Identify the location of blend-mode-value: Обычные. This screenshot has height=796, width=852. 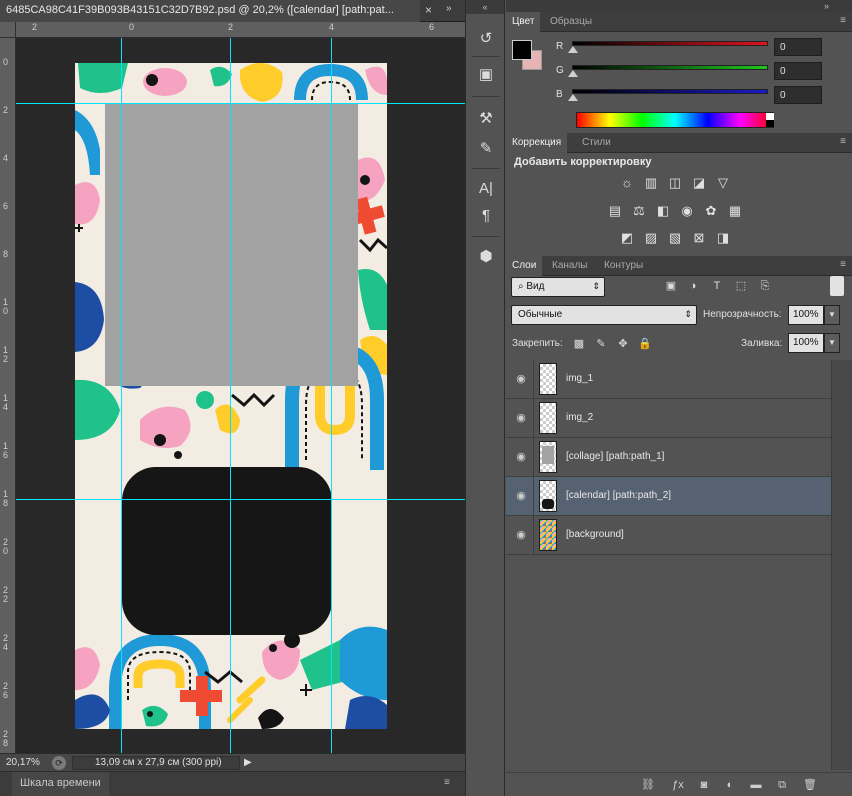
(540, 314).